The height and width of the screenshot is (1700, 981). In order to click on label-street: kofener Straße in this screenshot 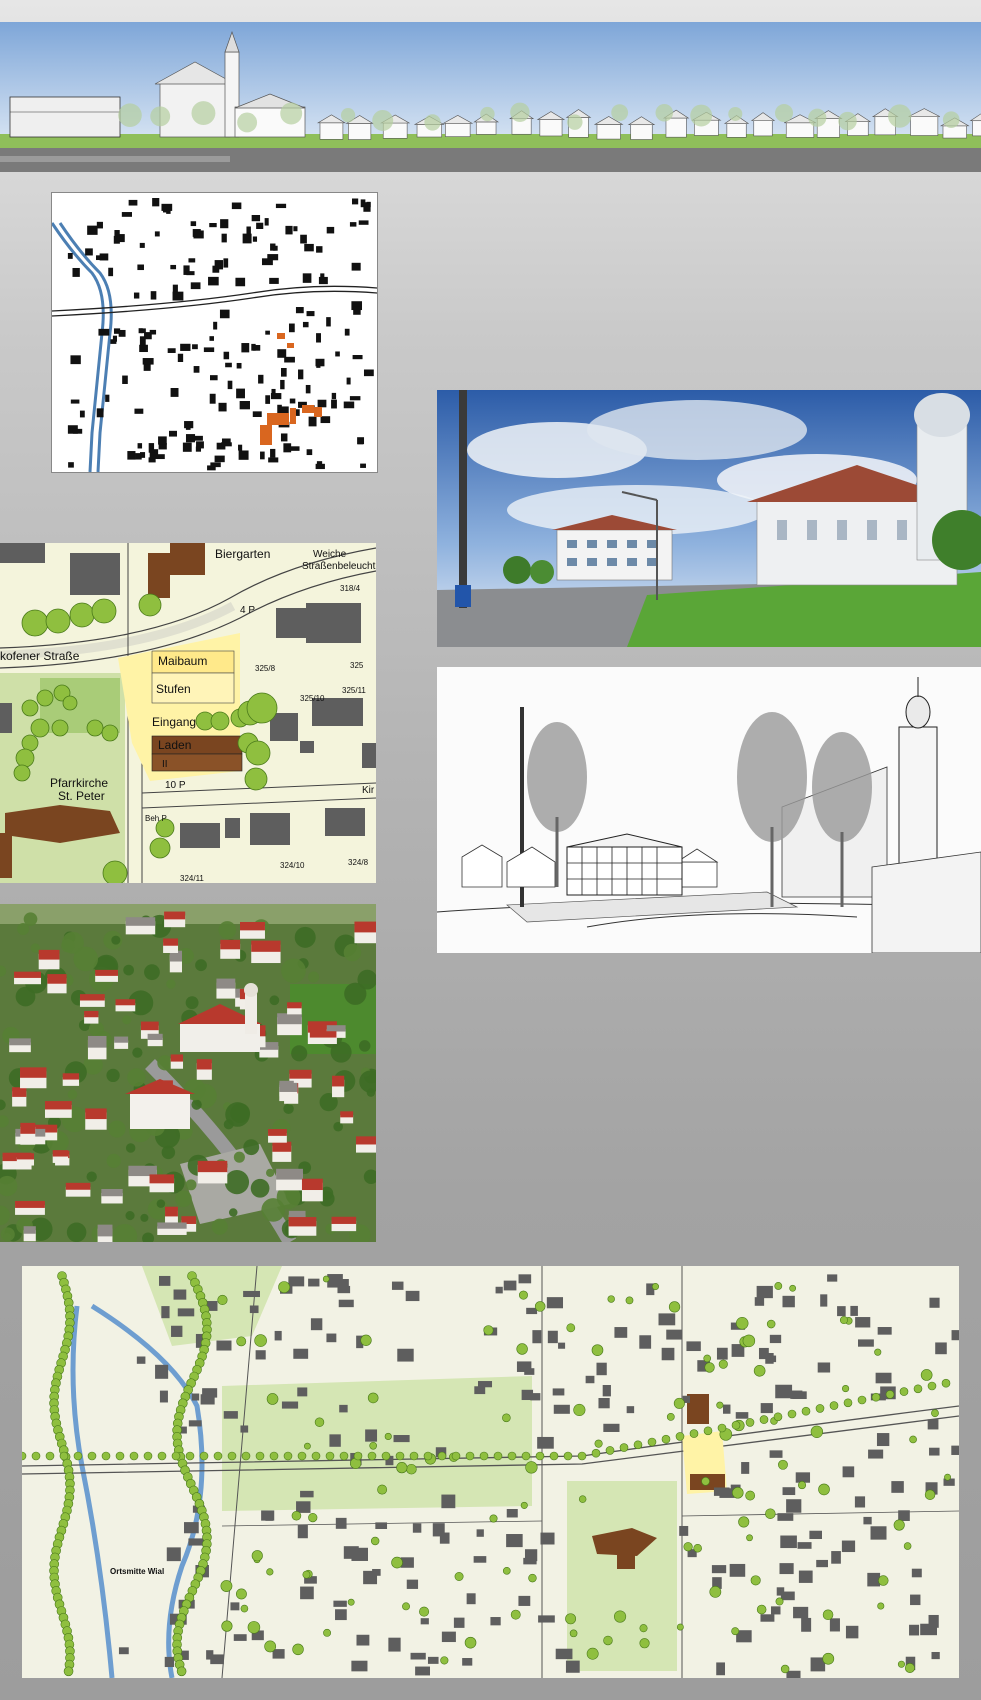, I will do `click(40, 656)`.